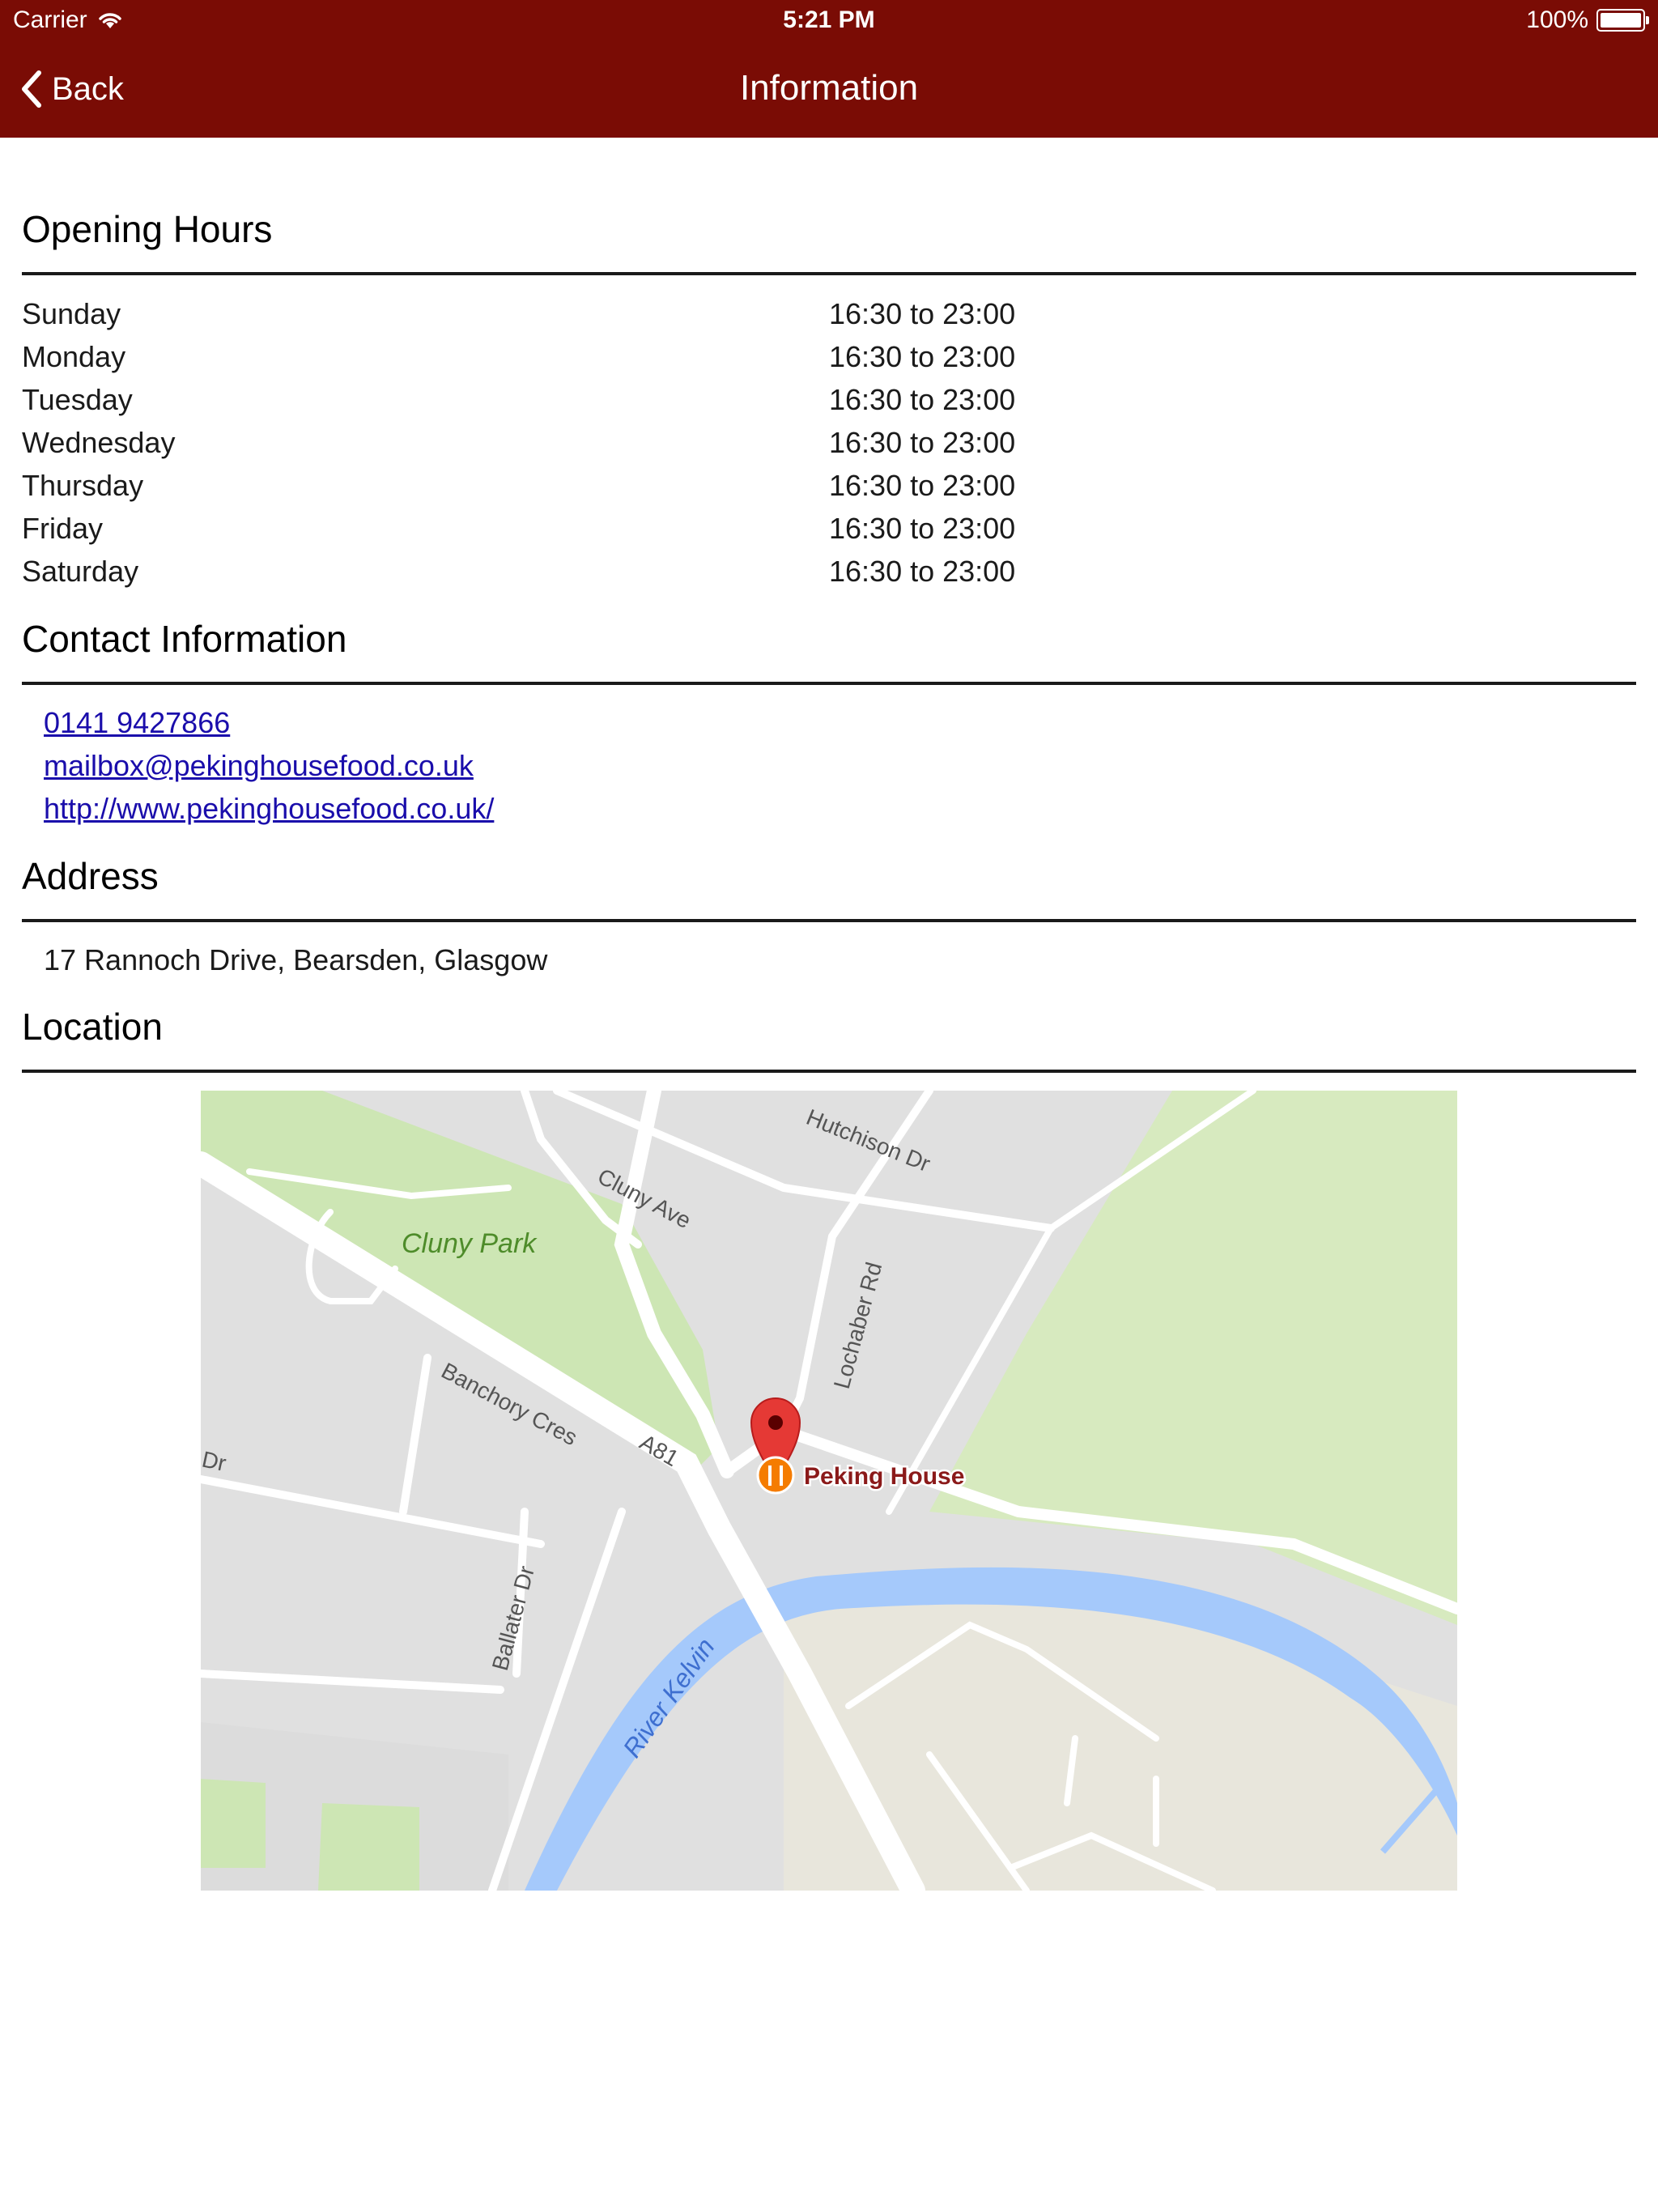 Image resolution: width=1658 pixels, height=2212 pixels. I want to click on opening-hours-title: Opening Hours, so click(147, 229).